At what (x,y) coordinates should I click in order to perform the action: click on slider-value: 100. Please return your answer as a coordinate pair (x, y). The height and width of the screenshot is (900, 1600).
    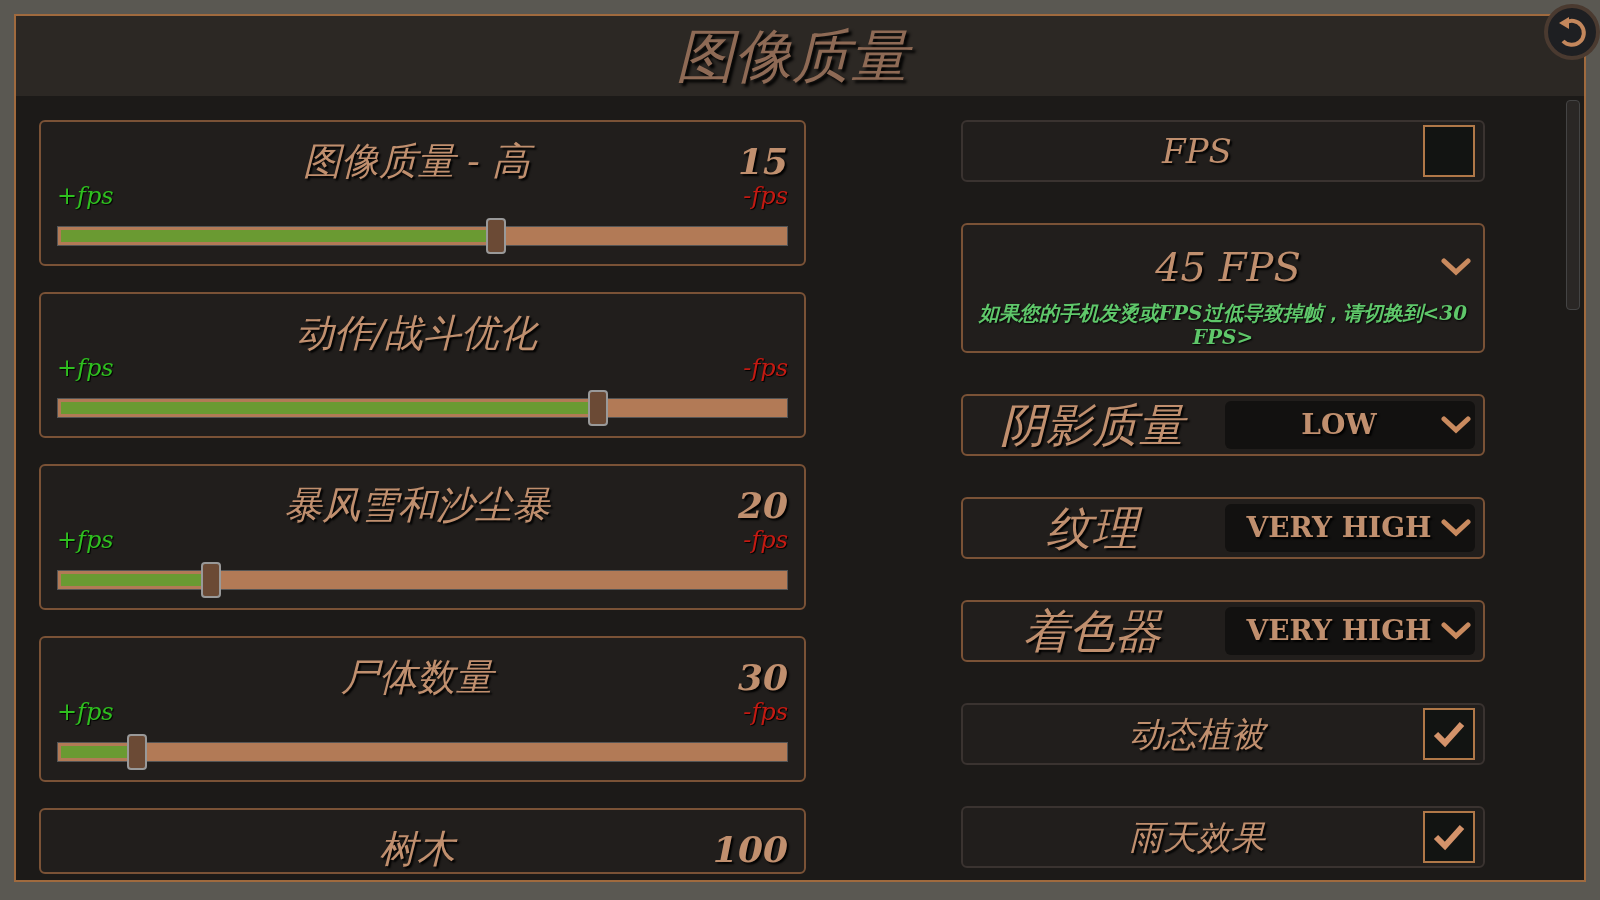
    Looking at the image, I should click on (750, 849).